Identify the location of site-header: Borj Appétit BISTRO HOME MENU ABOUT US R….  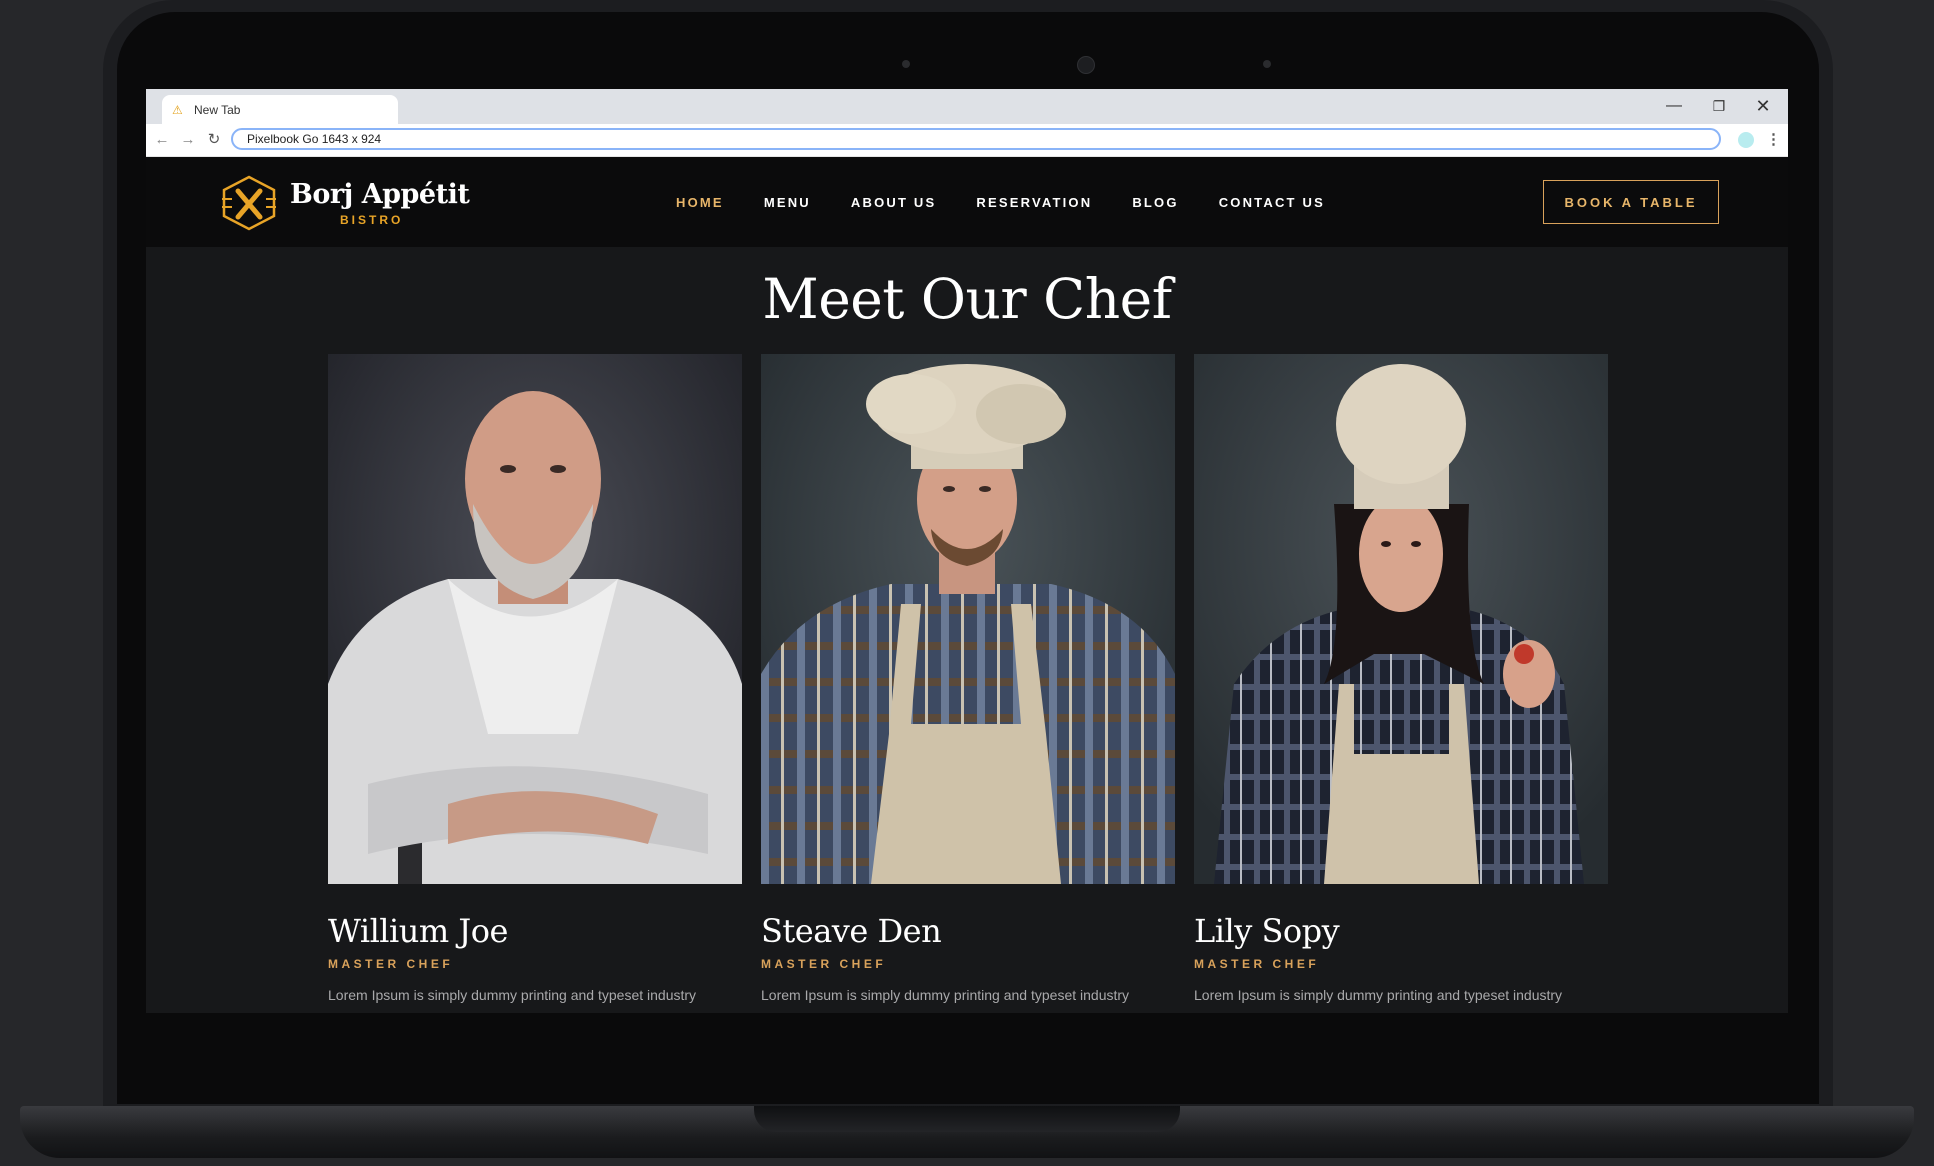
(967, 202).